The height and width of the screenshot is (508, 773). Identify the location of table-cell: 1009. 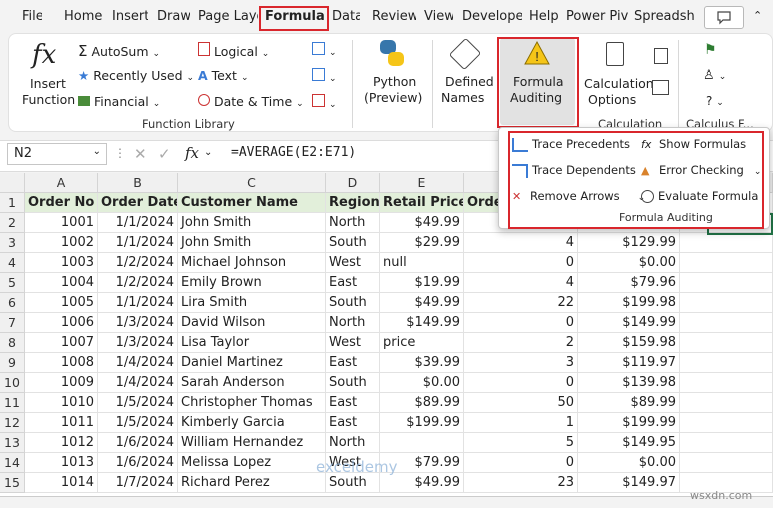
(61, 383).